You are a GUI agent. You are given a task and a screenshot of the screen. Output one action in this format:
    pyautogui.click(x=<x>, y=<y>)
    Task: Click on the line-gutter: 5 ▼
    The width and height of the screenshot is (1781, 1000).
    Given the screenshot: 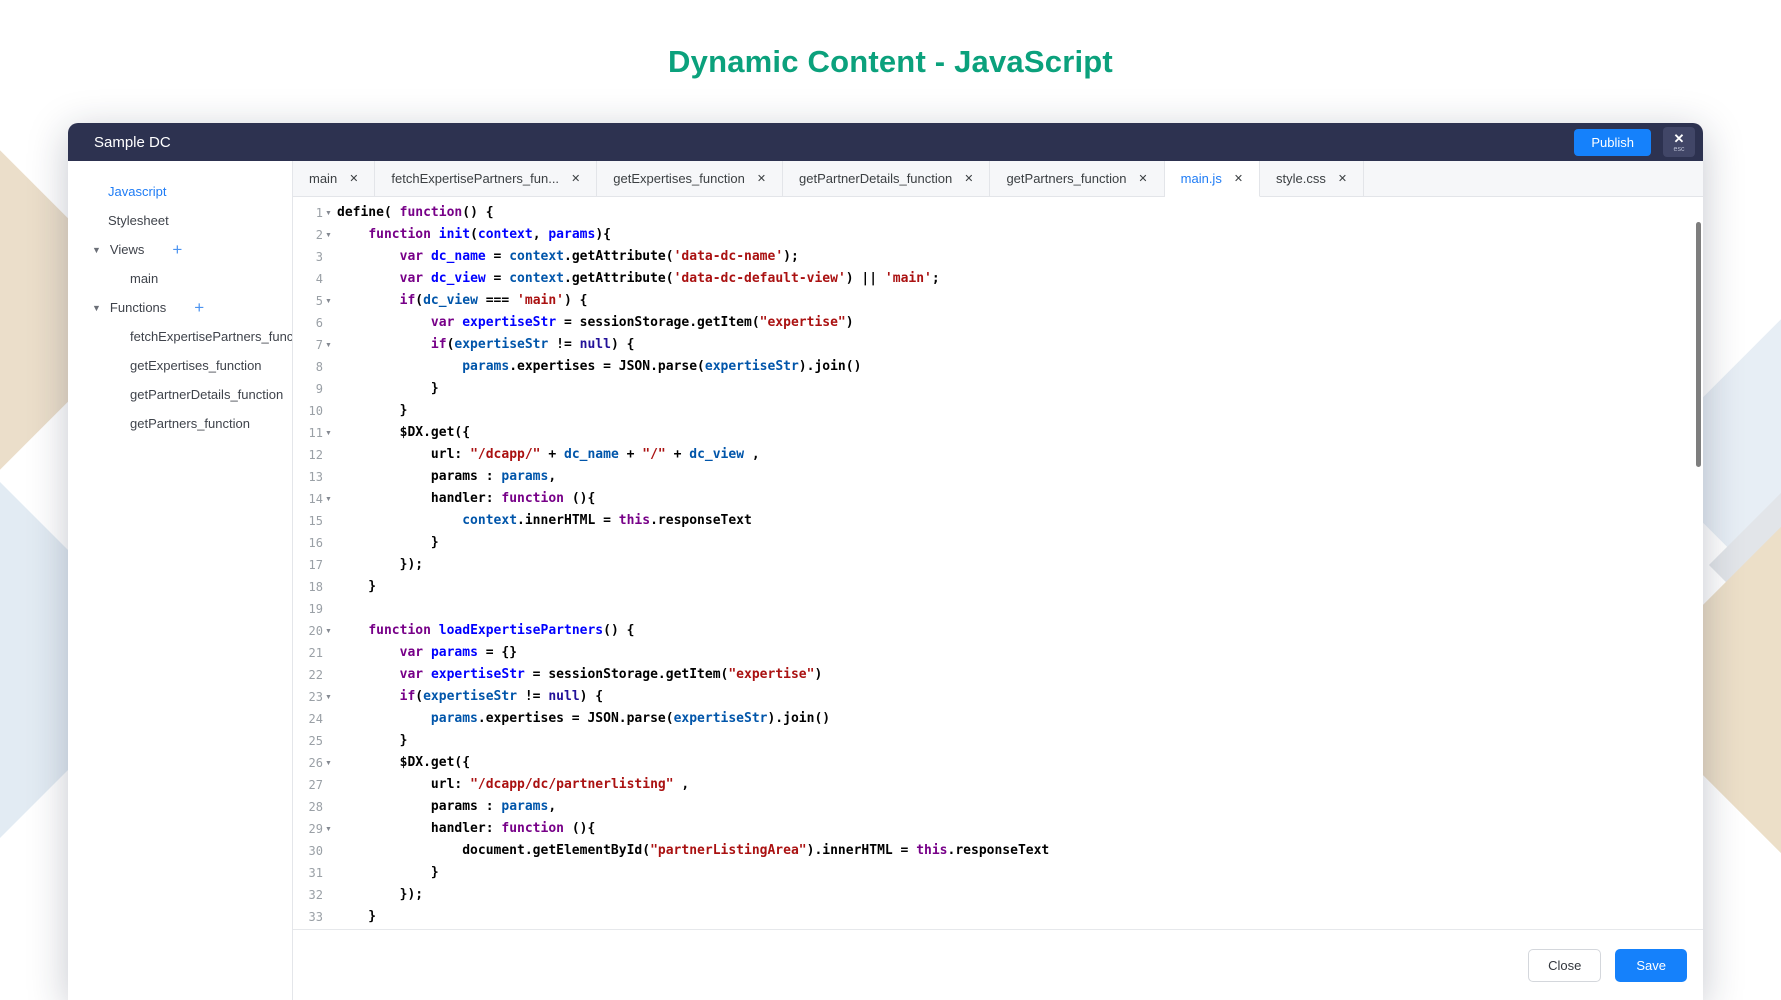 What is the action you would take?
    pyautogui.click(x=315, y=301)
    